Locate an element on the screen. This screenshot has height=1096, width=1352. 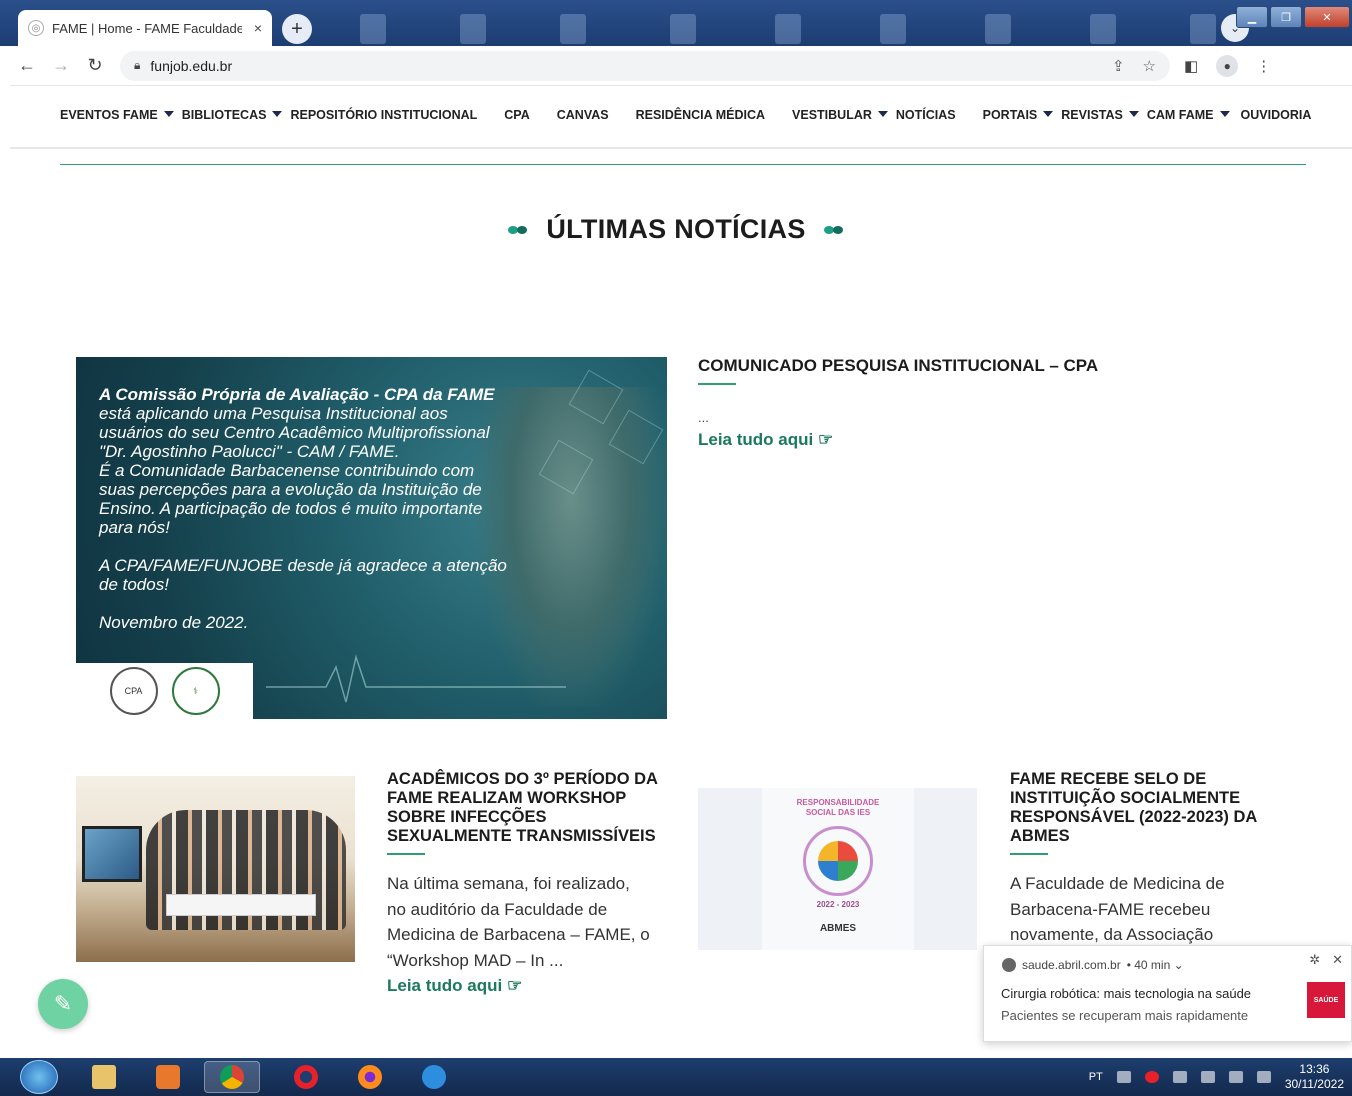
leaf-ornament-icon is located at coordinates (834, 230).